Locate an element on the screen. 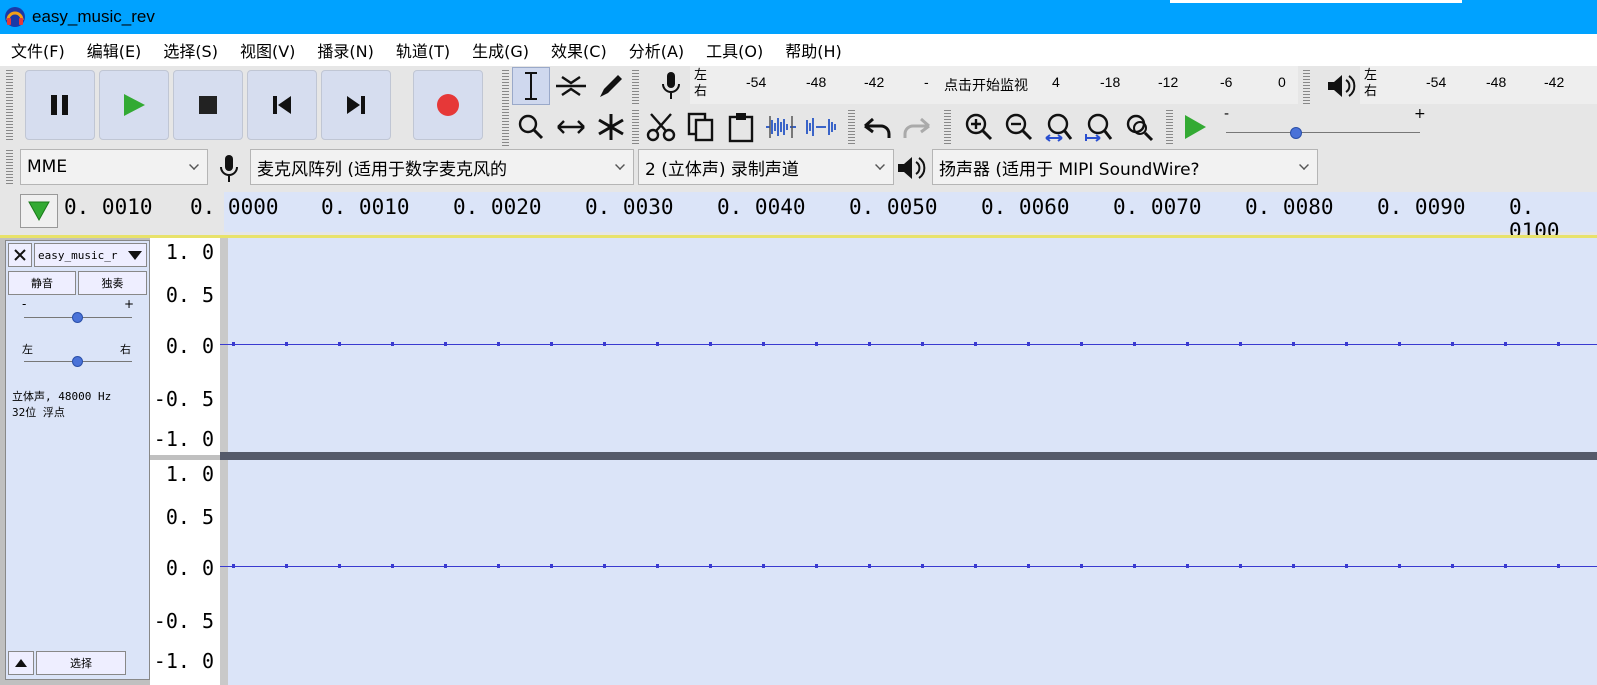  play-head-button is located at coordinates (39, 211).